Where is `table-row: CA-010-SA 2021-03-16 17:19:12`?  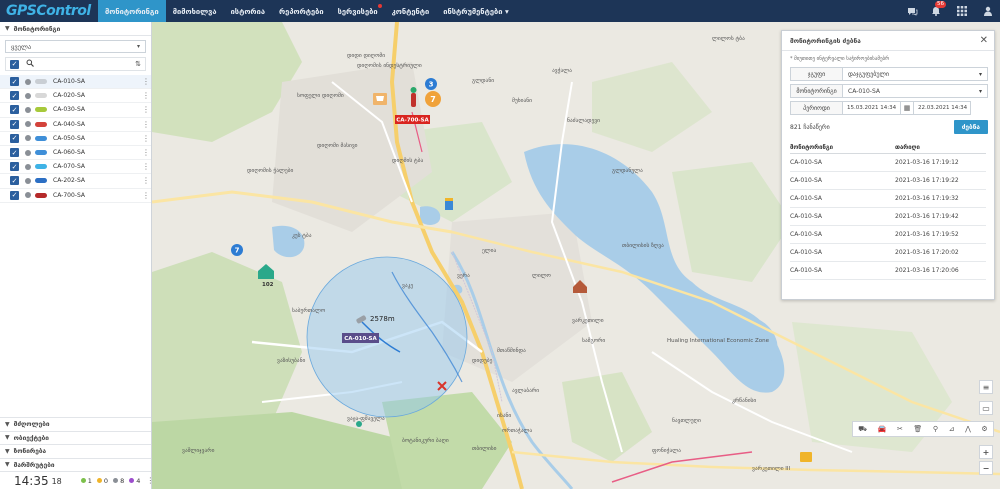
table-row: CA-010-SA 2021-03-16 17:19:12 is located at coordinates (888, 163).